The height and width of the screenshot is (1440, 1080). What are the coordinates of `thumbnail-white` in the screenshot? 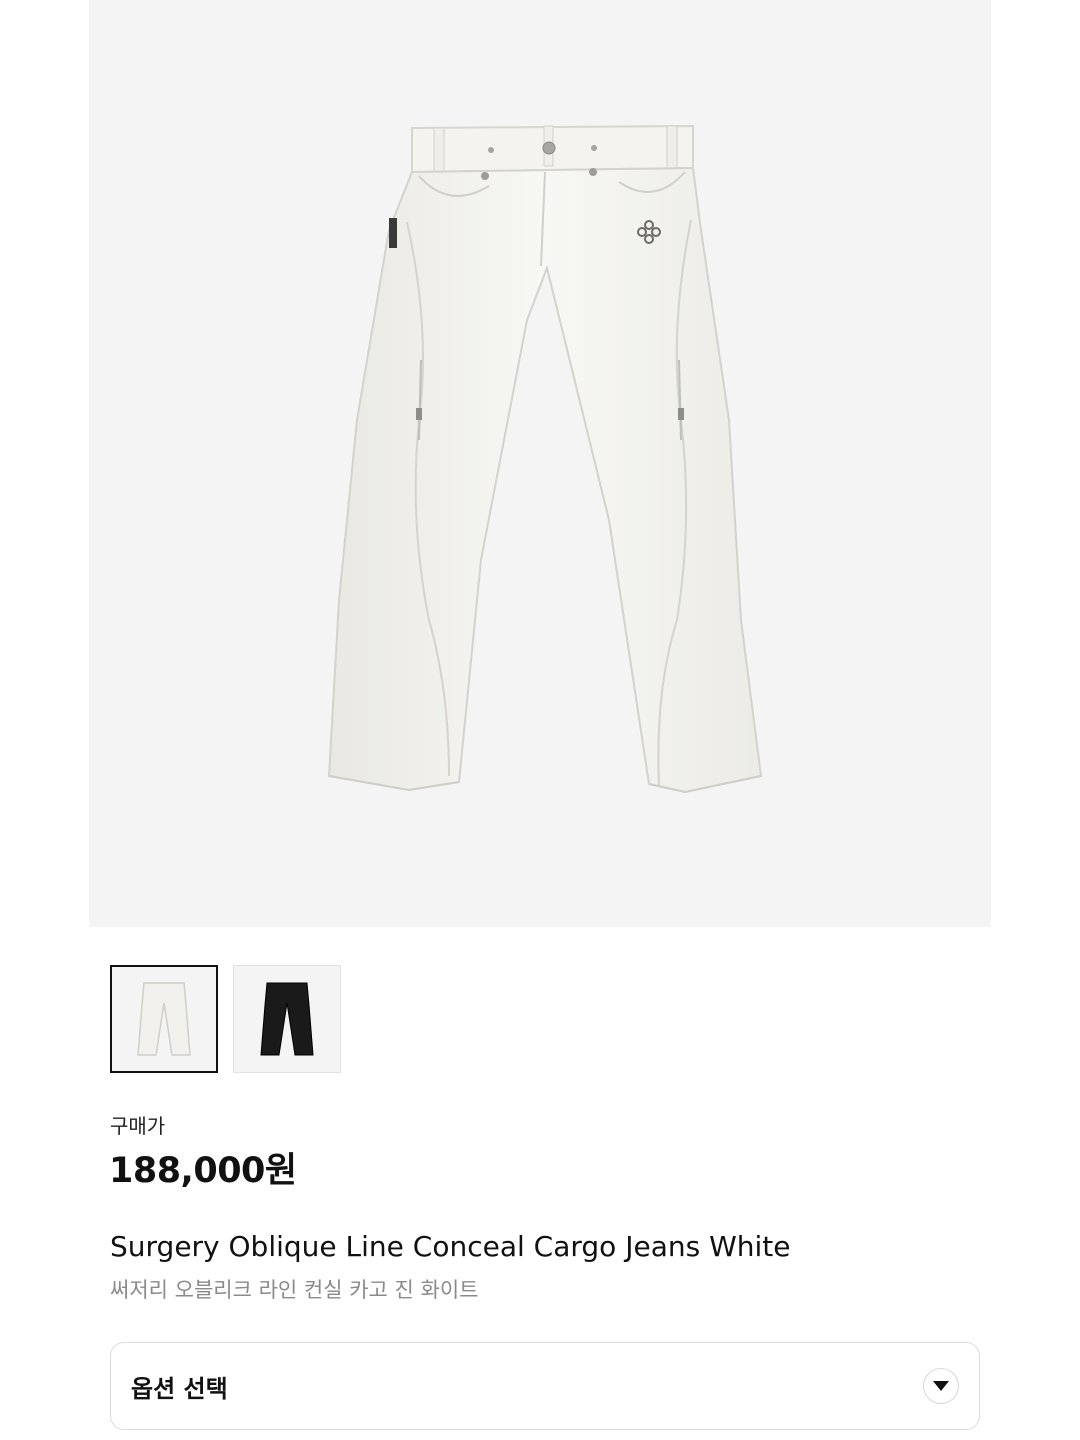 It's located at (164, 1019).